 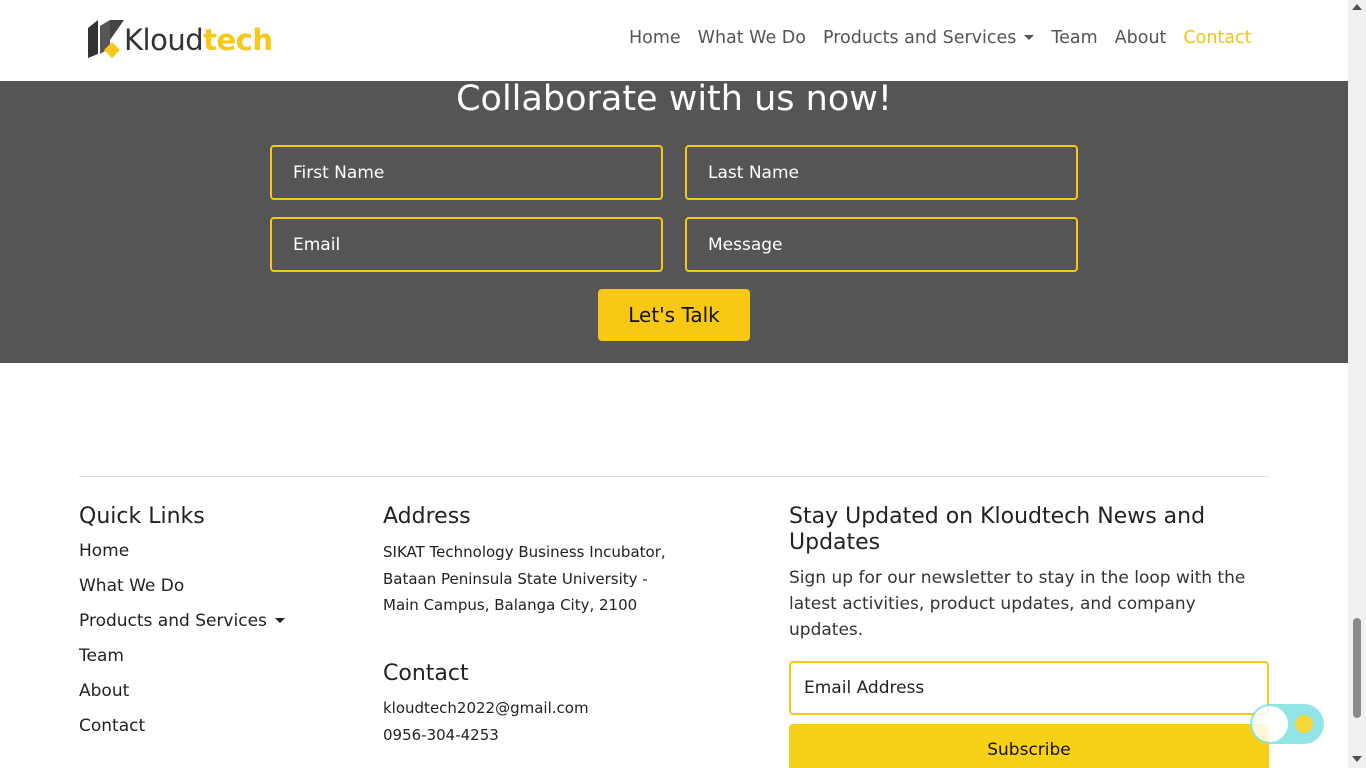 What do you see at coordinates (1074, 38) in the screenshot?
I see `nav-team: Team` at bounding box center [1074, 38].